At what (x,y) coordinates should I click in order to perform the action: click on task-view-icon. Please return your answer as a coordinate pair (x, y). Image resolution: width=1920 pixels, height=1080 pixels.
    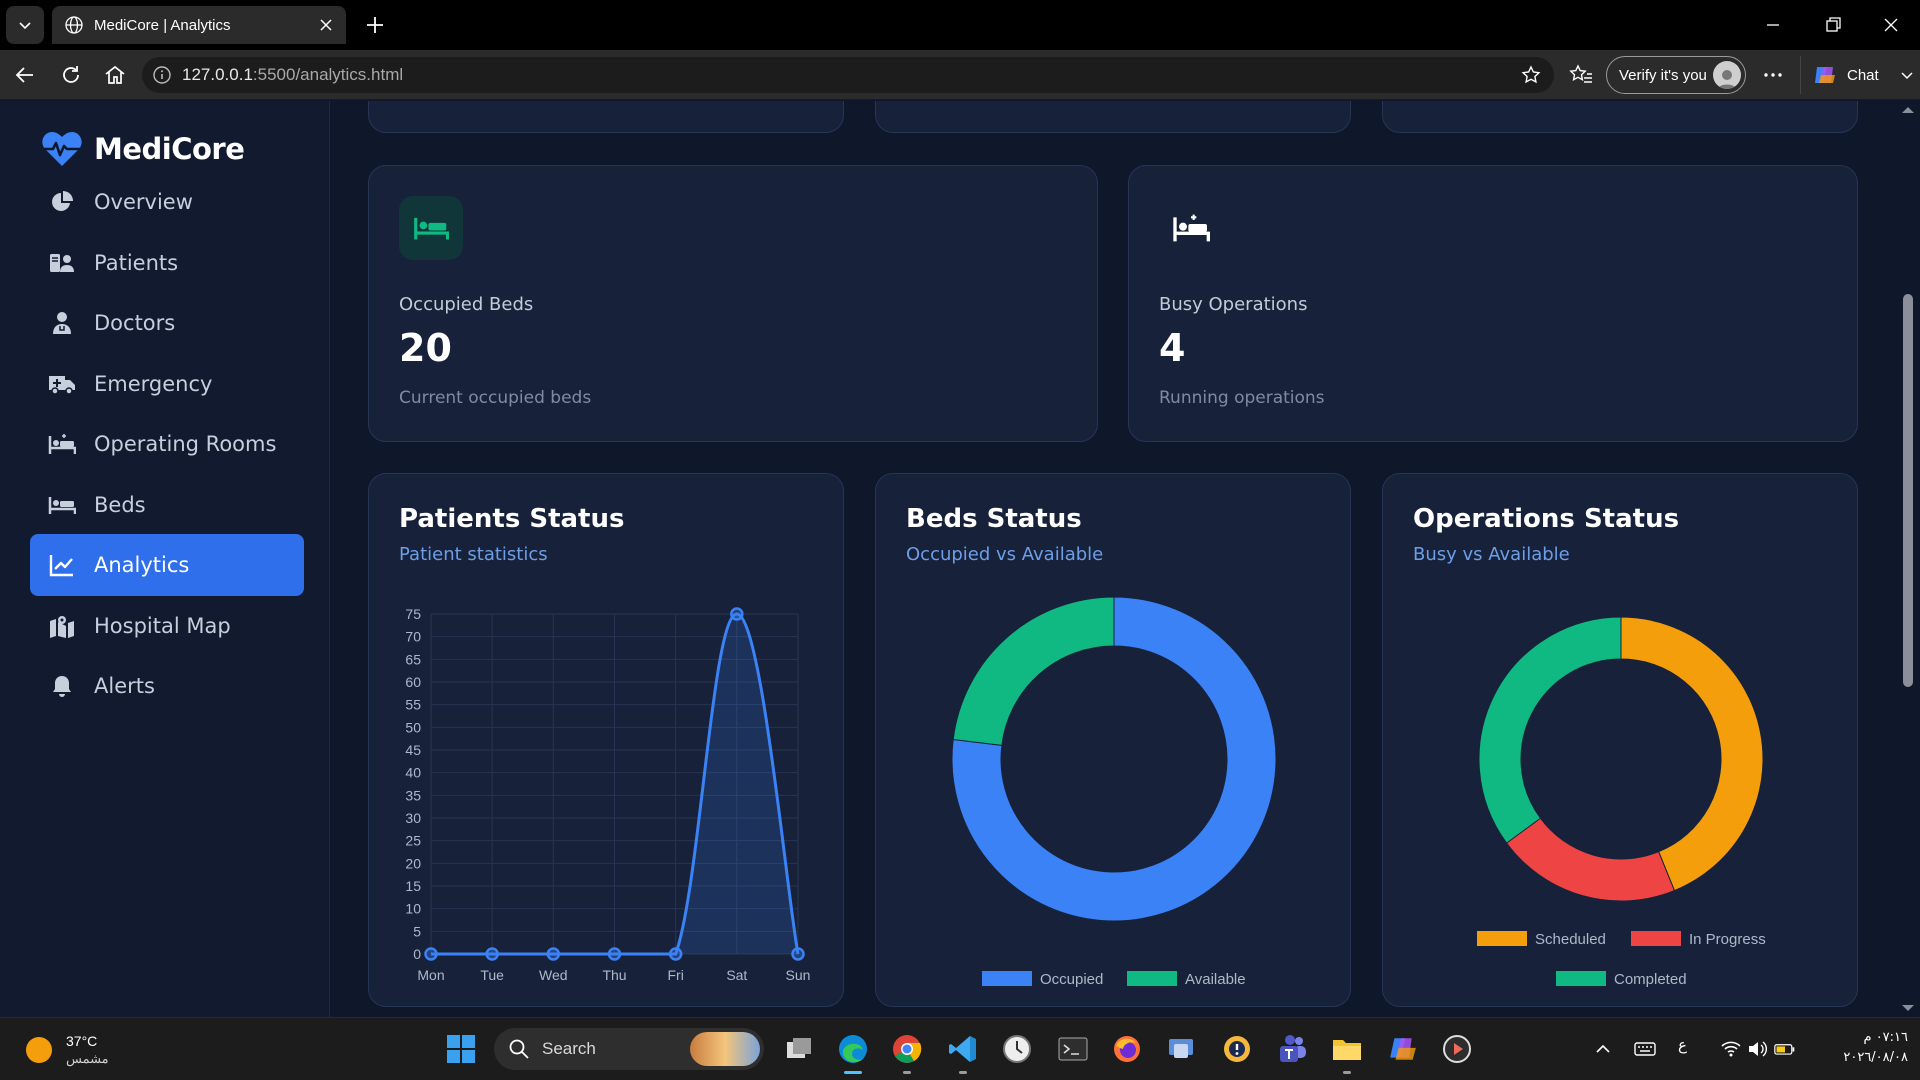
    Looking at the image, I should click on (799, 1049).